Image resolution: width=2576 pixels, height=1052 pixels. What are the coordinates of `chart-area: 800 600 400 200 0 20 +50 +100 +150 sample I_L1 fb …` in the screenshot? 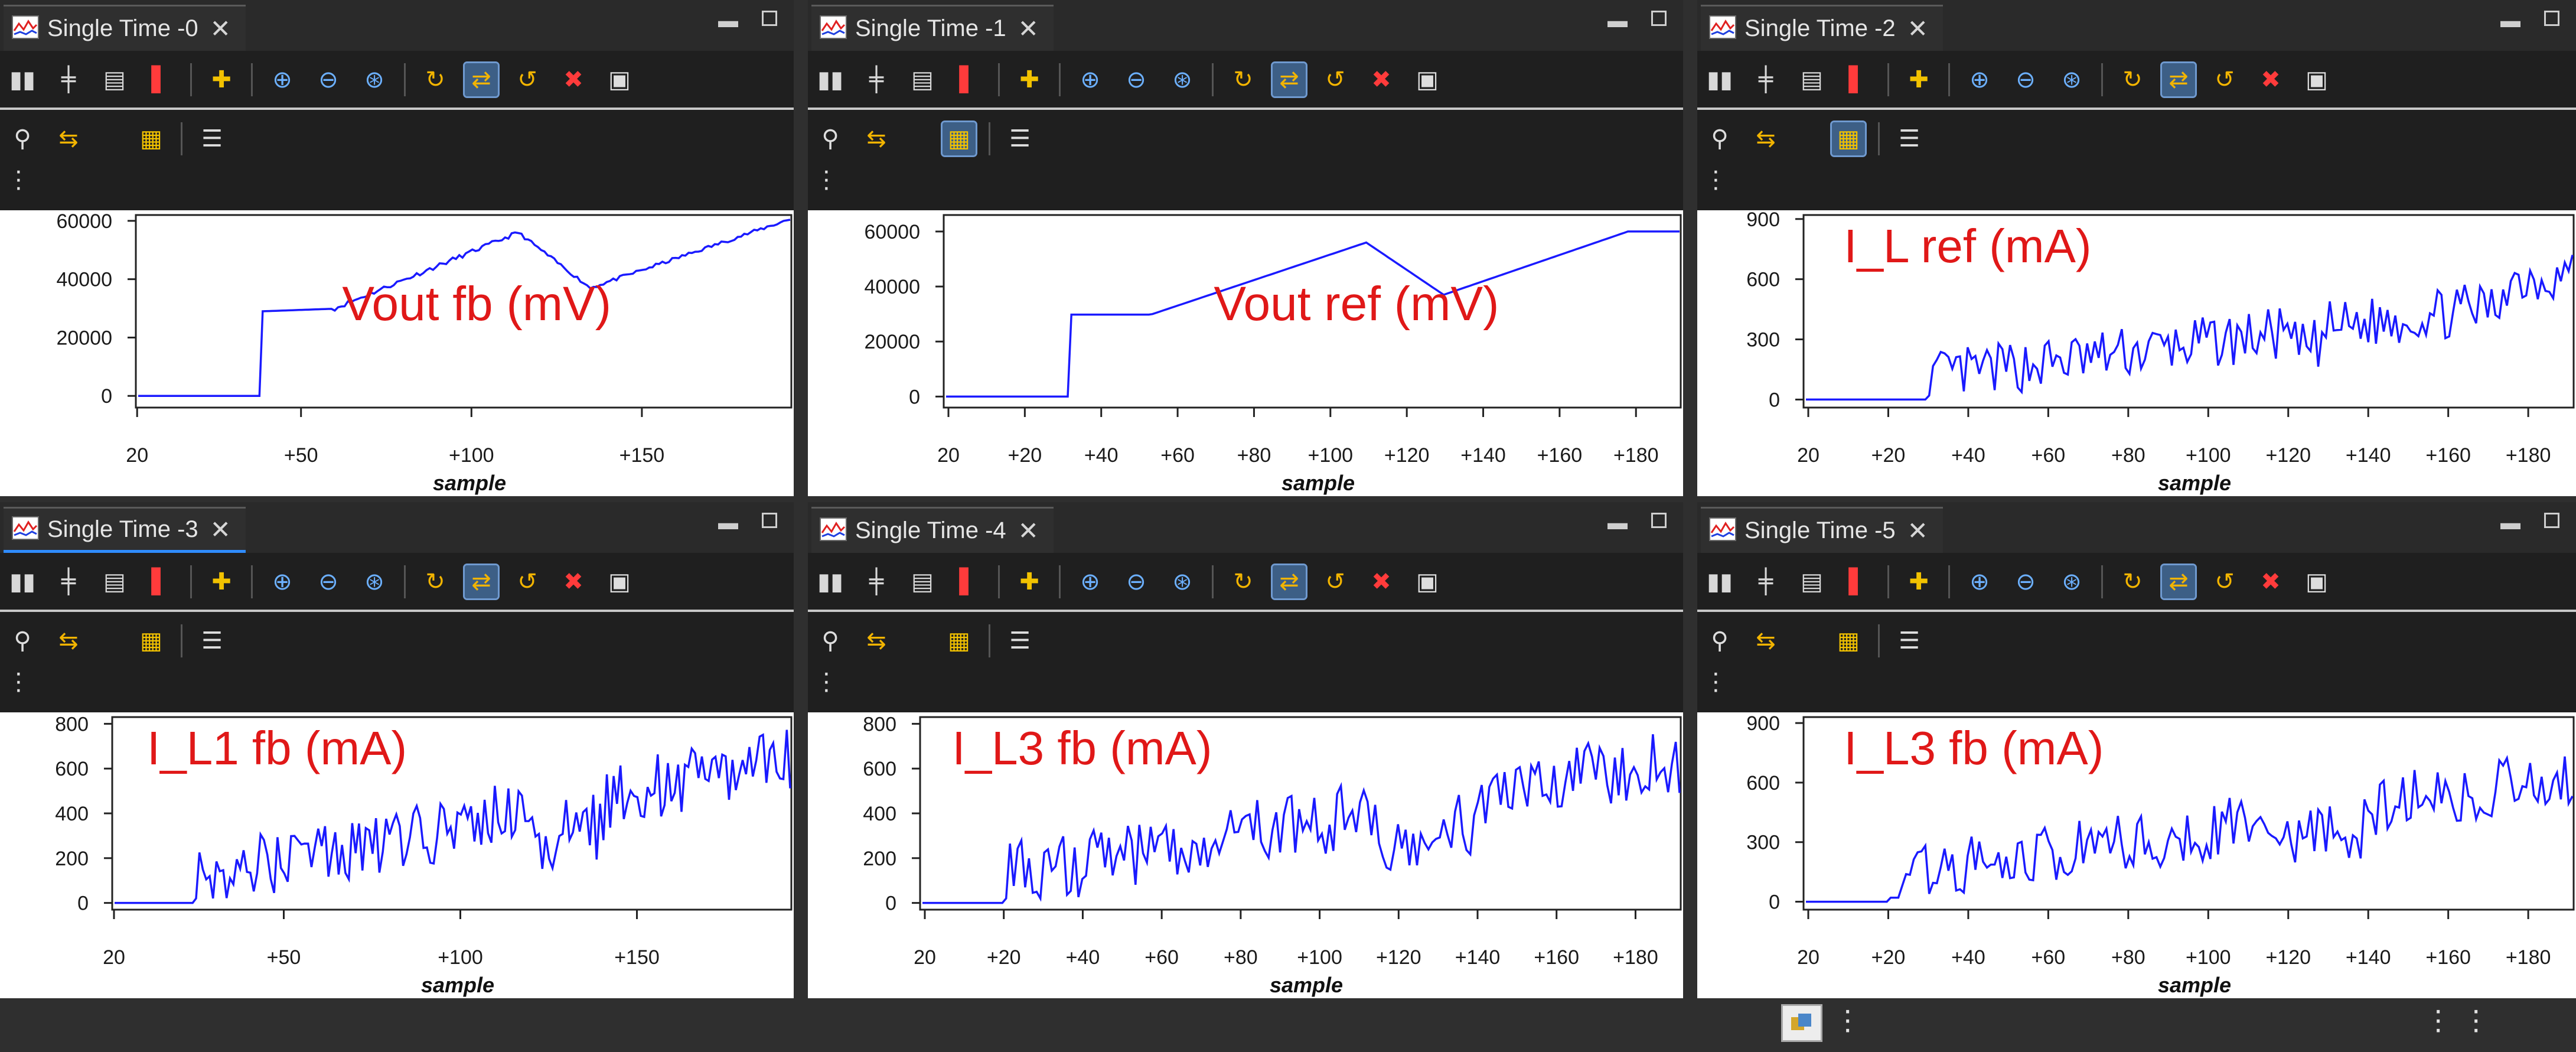 It's located at (397, 855).